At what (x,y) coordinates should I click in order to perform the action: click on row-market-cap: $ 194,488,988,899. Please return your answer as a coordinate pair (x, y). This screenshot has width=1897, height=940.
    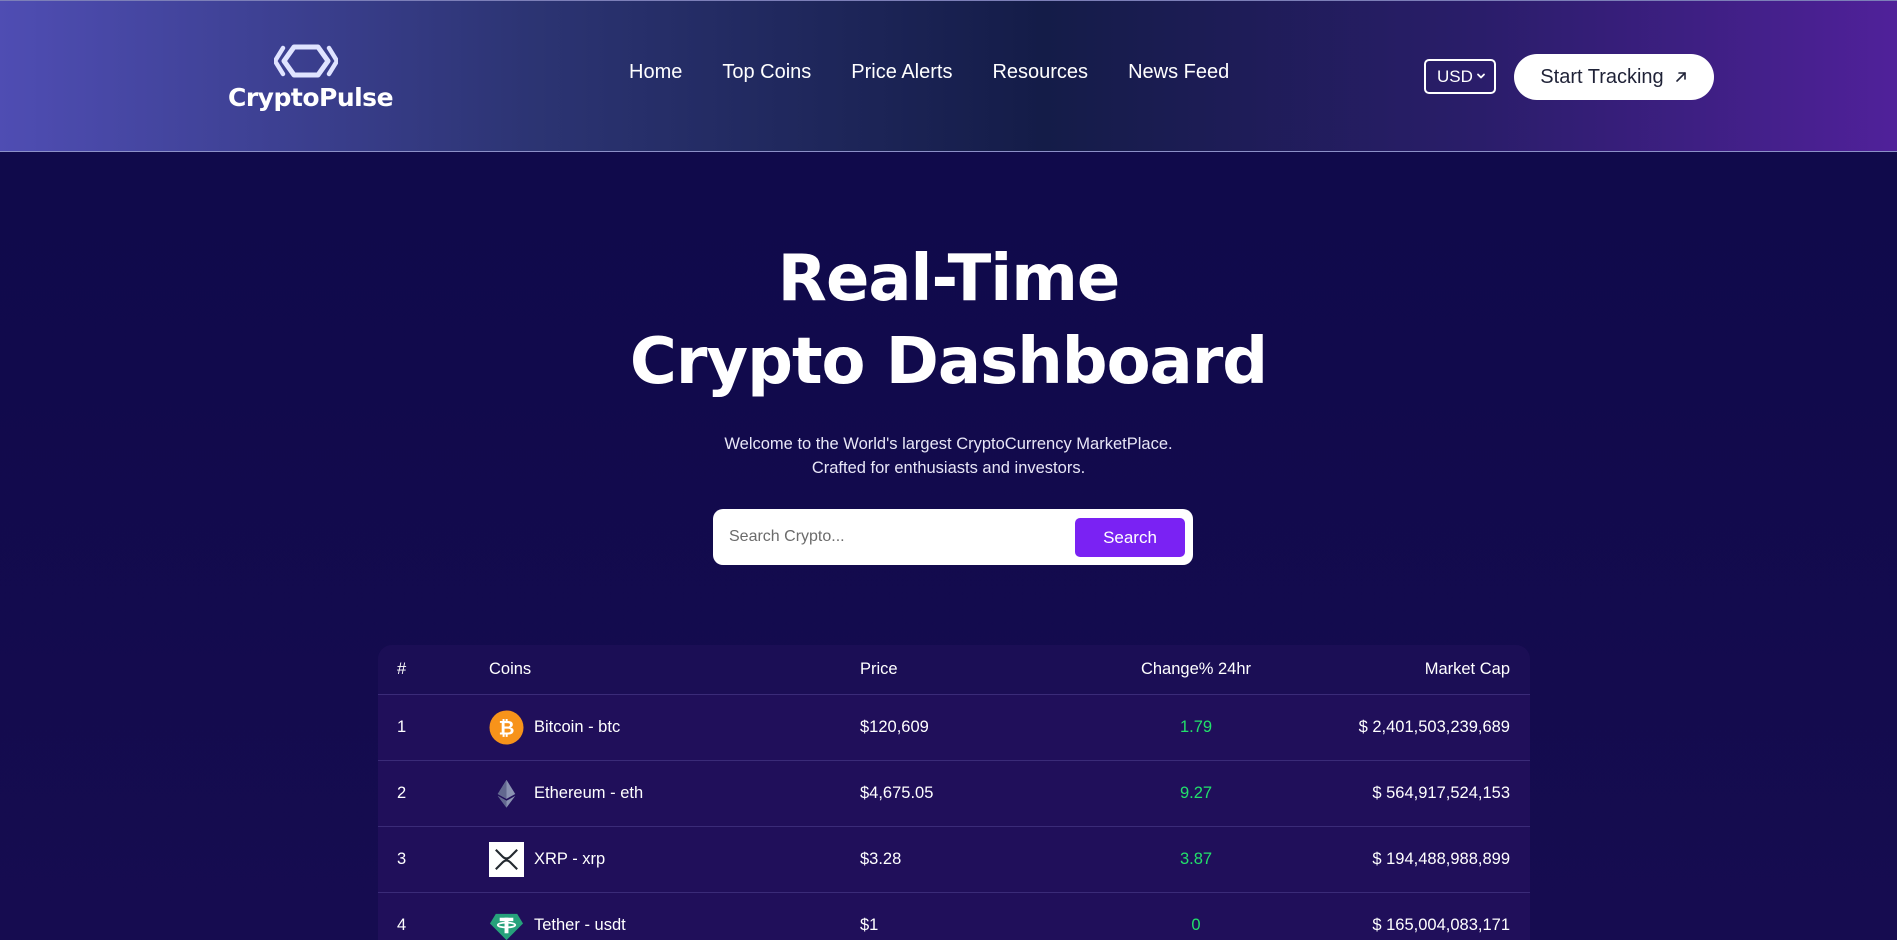
    Looking at the image, I should click on (1441, 859).